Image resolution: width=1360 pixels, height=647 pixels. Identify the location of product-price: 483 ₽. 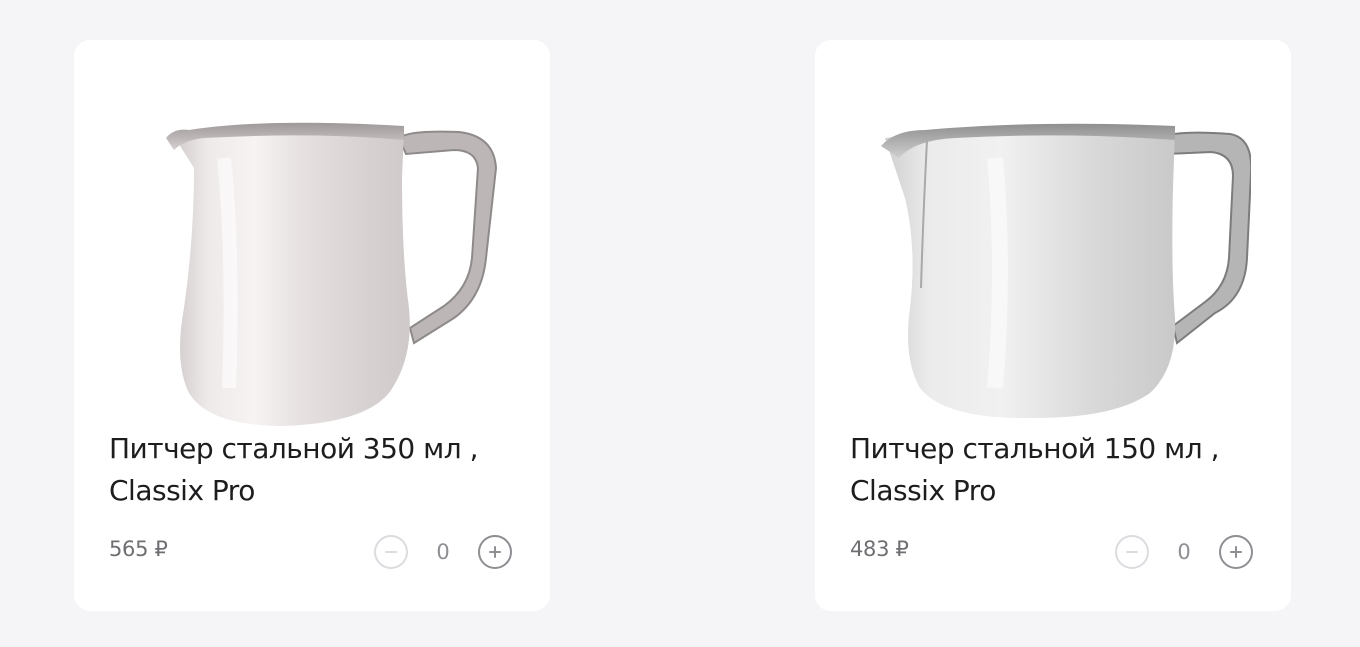
(879, 549).